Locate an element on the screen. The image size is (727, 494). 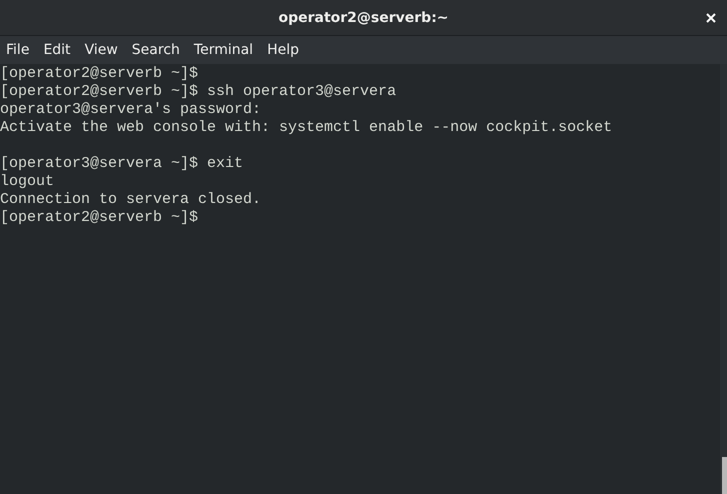
menu-item: Search is located at coordinates (157, 50).